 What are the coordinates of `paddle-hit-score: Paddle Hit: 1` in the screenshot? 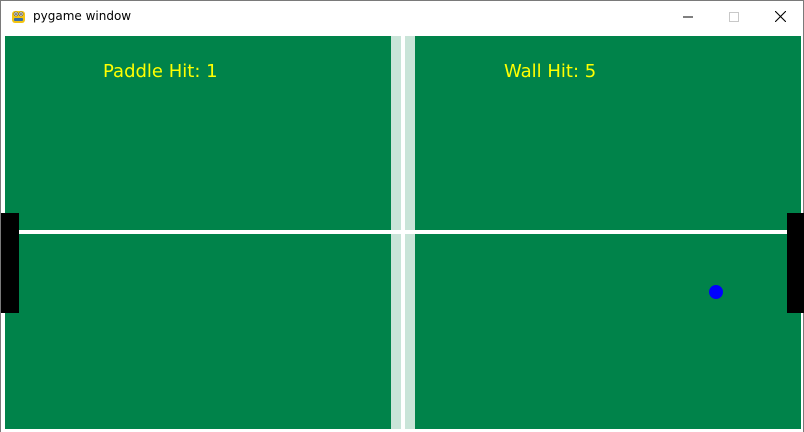 It's located at (160, 71).